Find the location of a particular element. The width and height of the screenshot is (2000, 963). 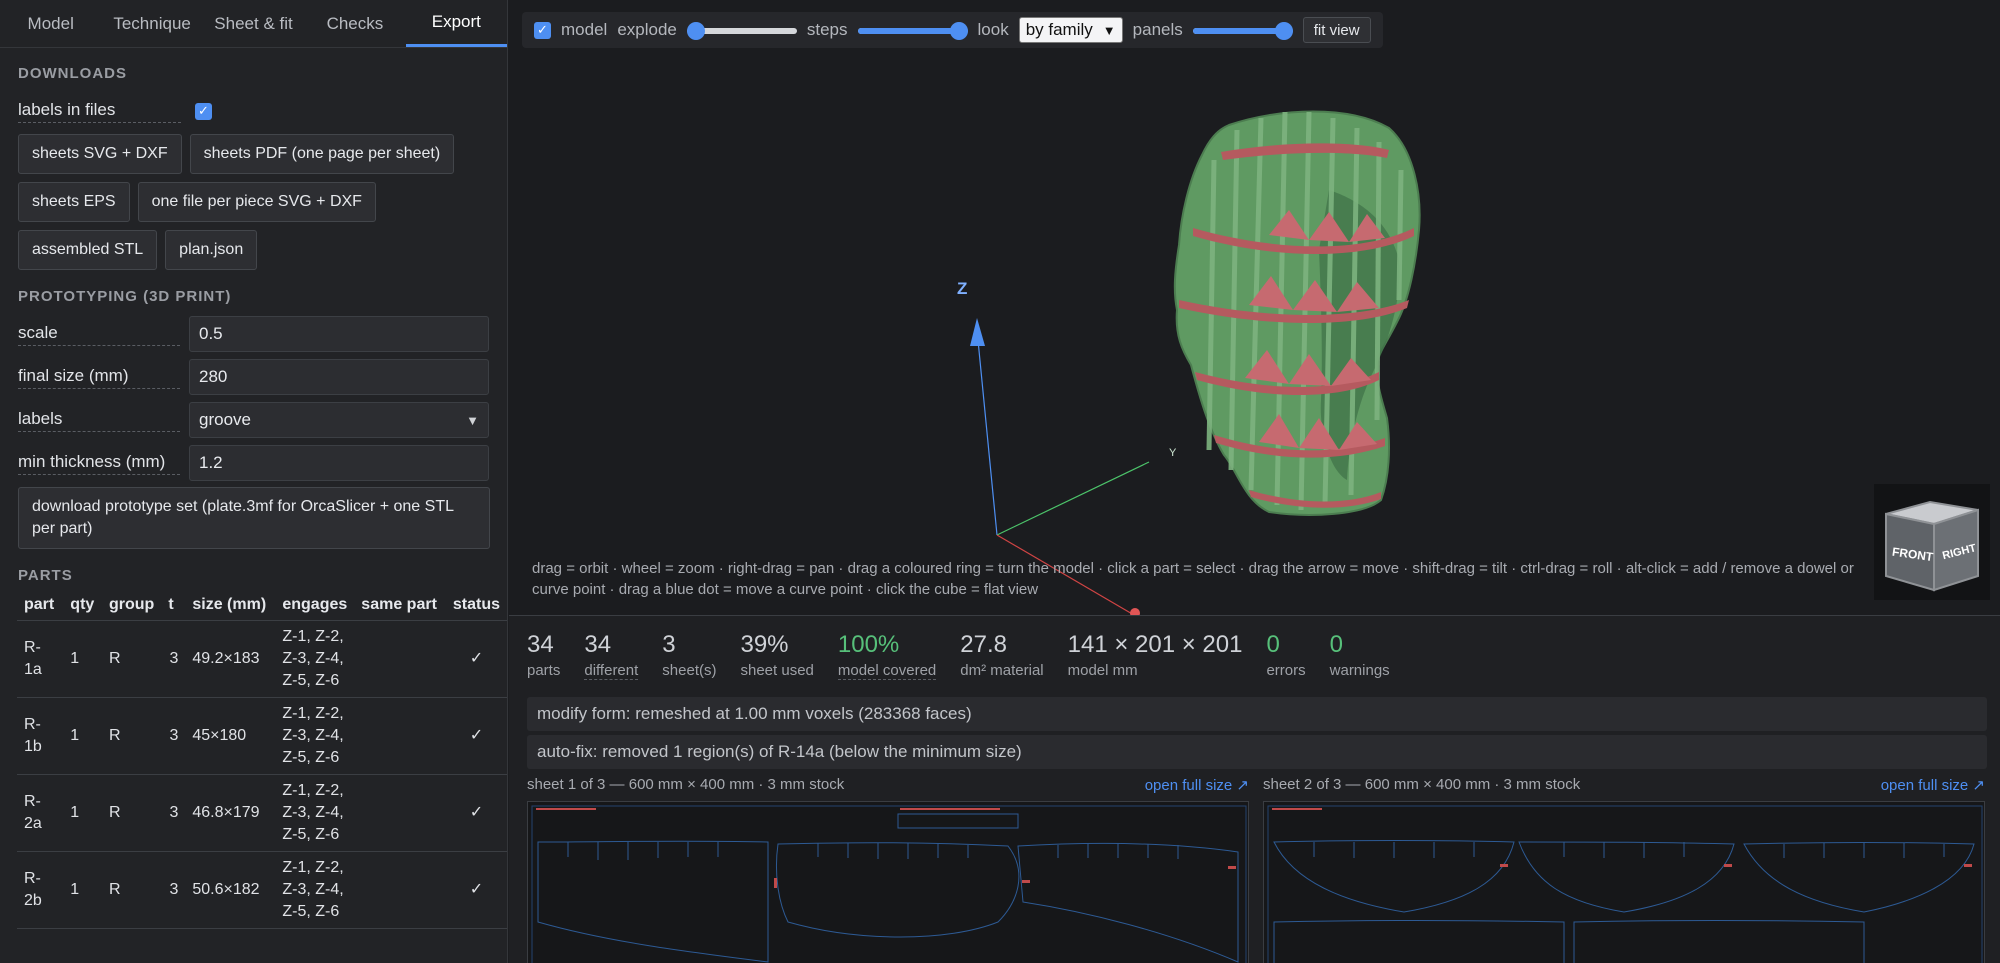

final-size-input: 280 is located at coordinates (339, 377).